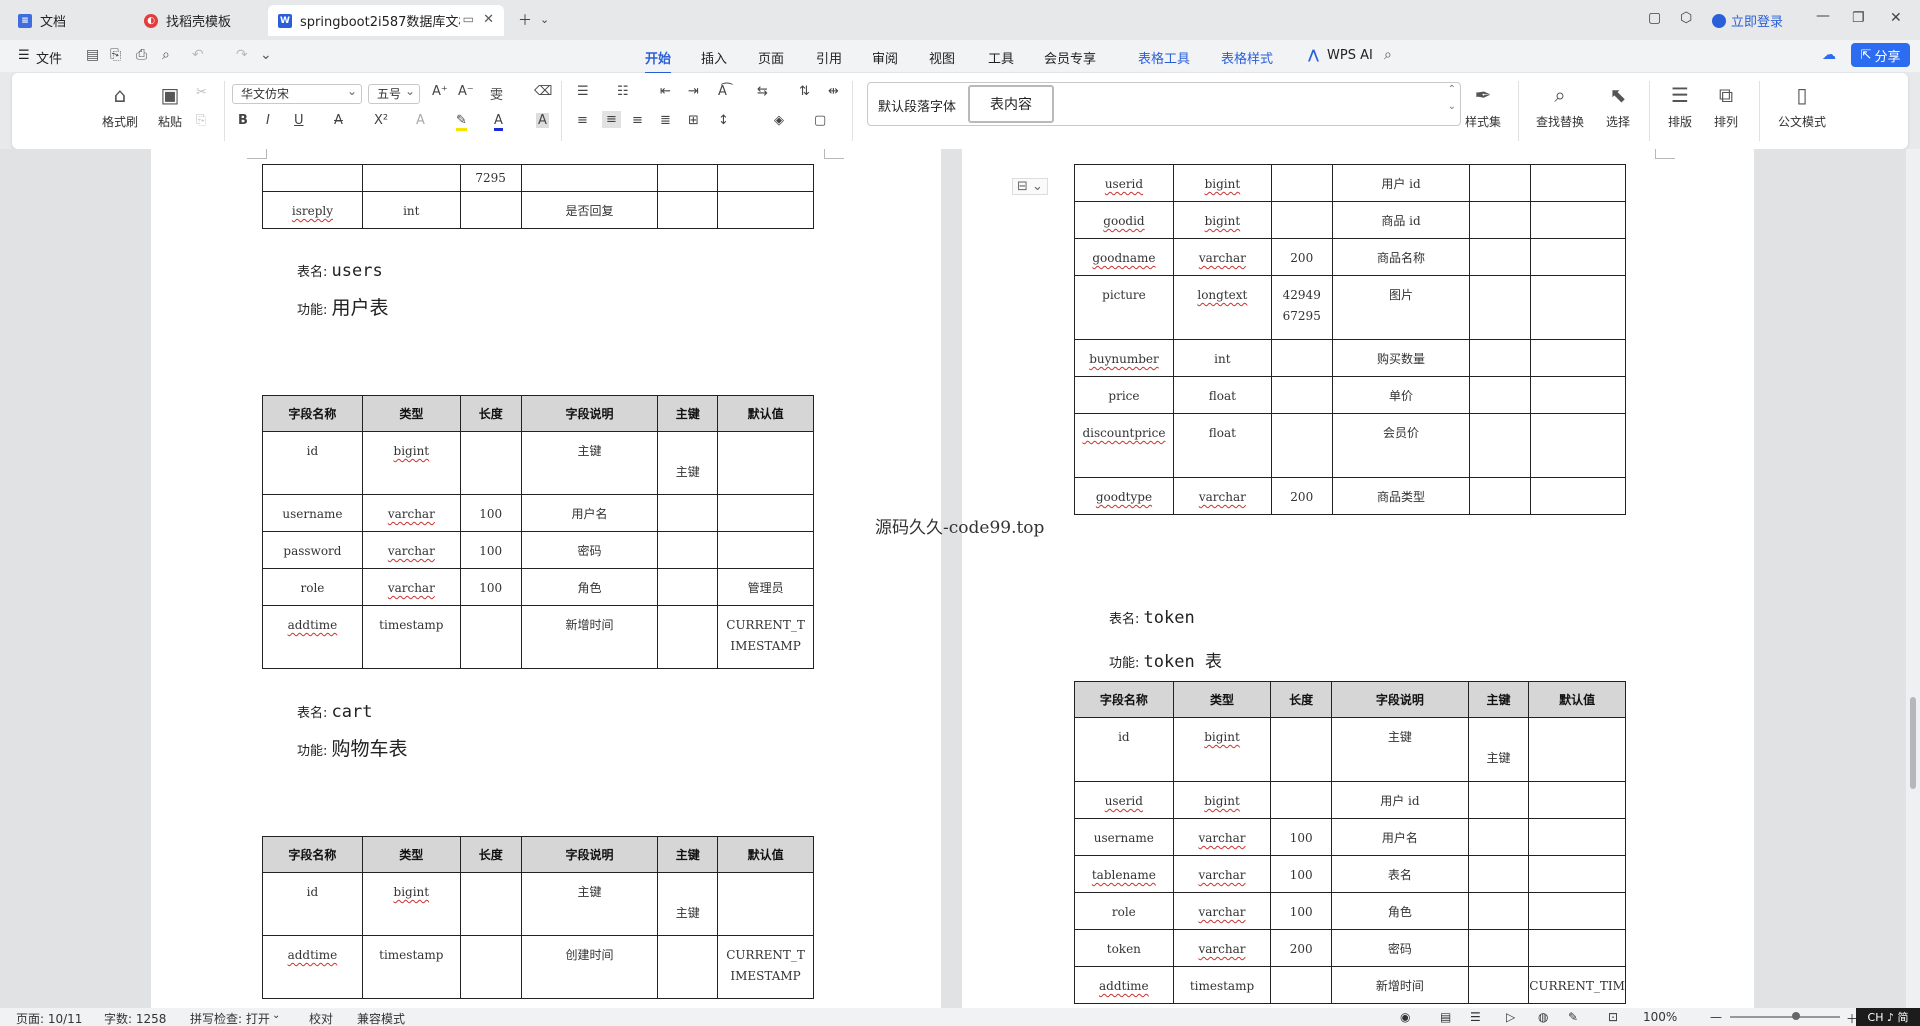 The image size is (1920, 1026). I want to click on table-cell: 会员价, so click(1401, 445).